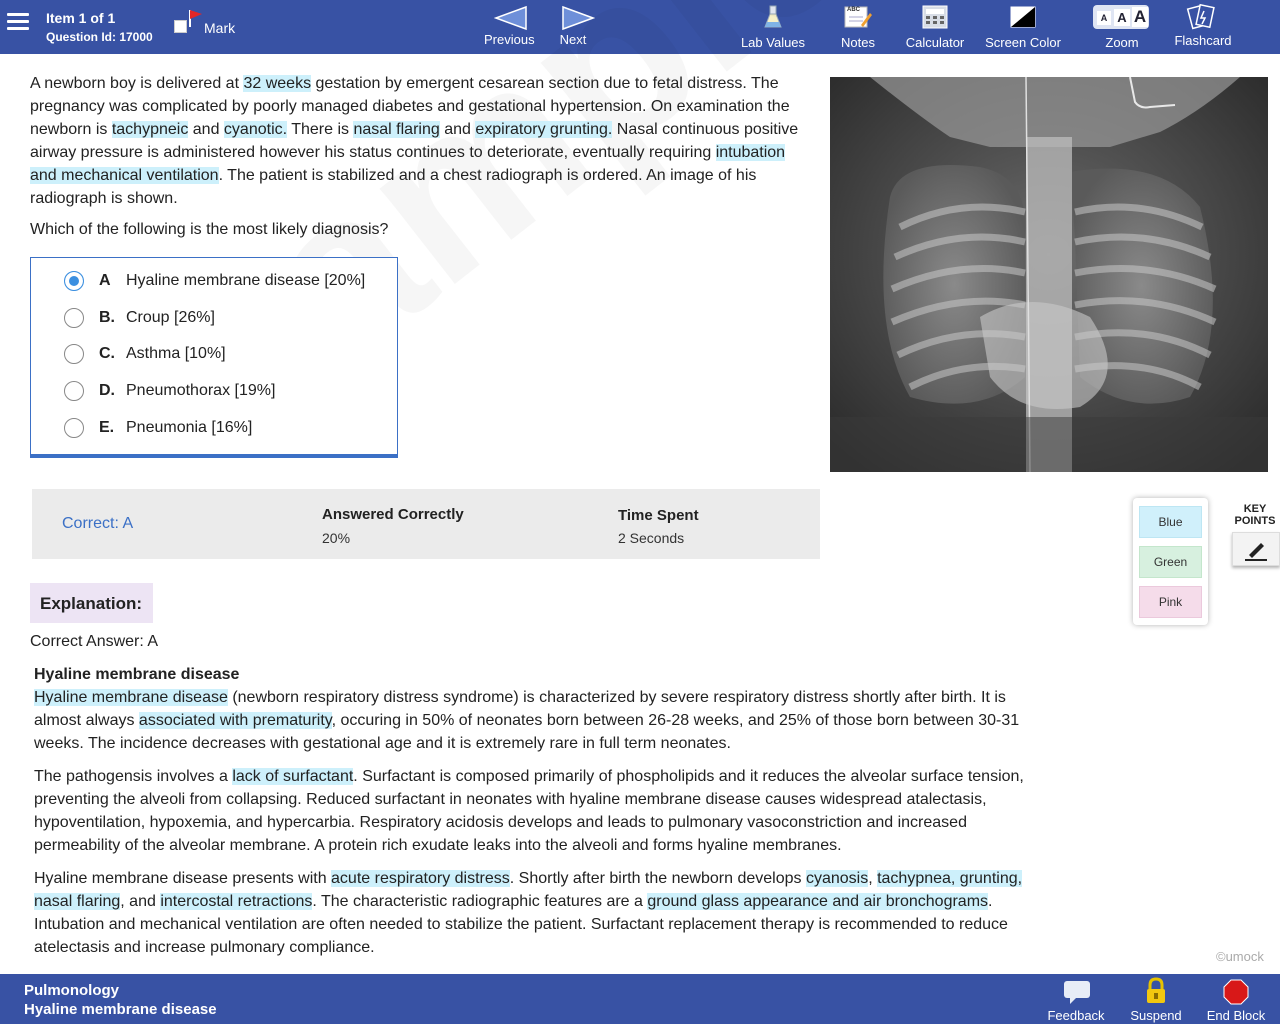 Image resolution: width=1280 pixels, height=1024 pixels. Describe the element at coordinates (137, 674) in the screenshot. I see `explanation-heading: Hyaline membrane disease` at that location.